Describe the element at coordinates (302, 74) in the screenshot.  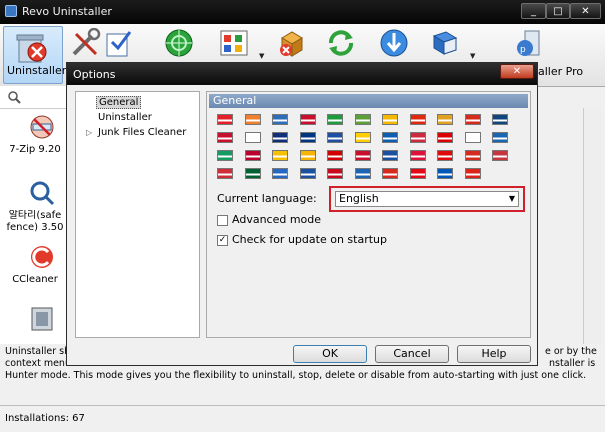
I see `dialog-title-bar: Options ✕` at that location.